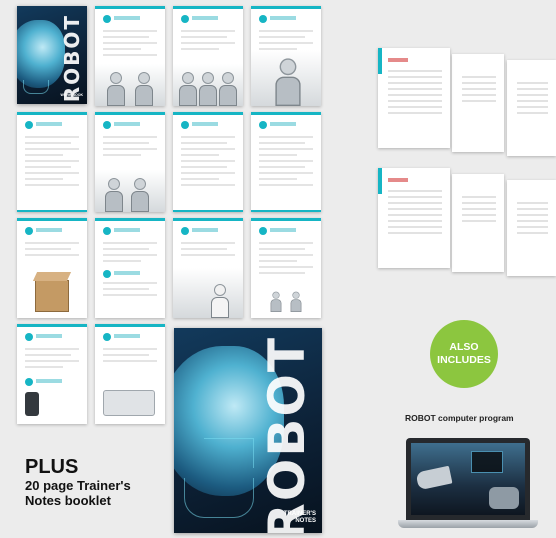  What do you see at coordinates (208, 293) in the screenshot?
I see `laboratory-image` at bounding box center [208, 293].